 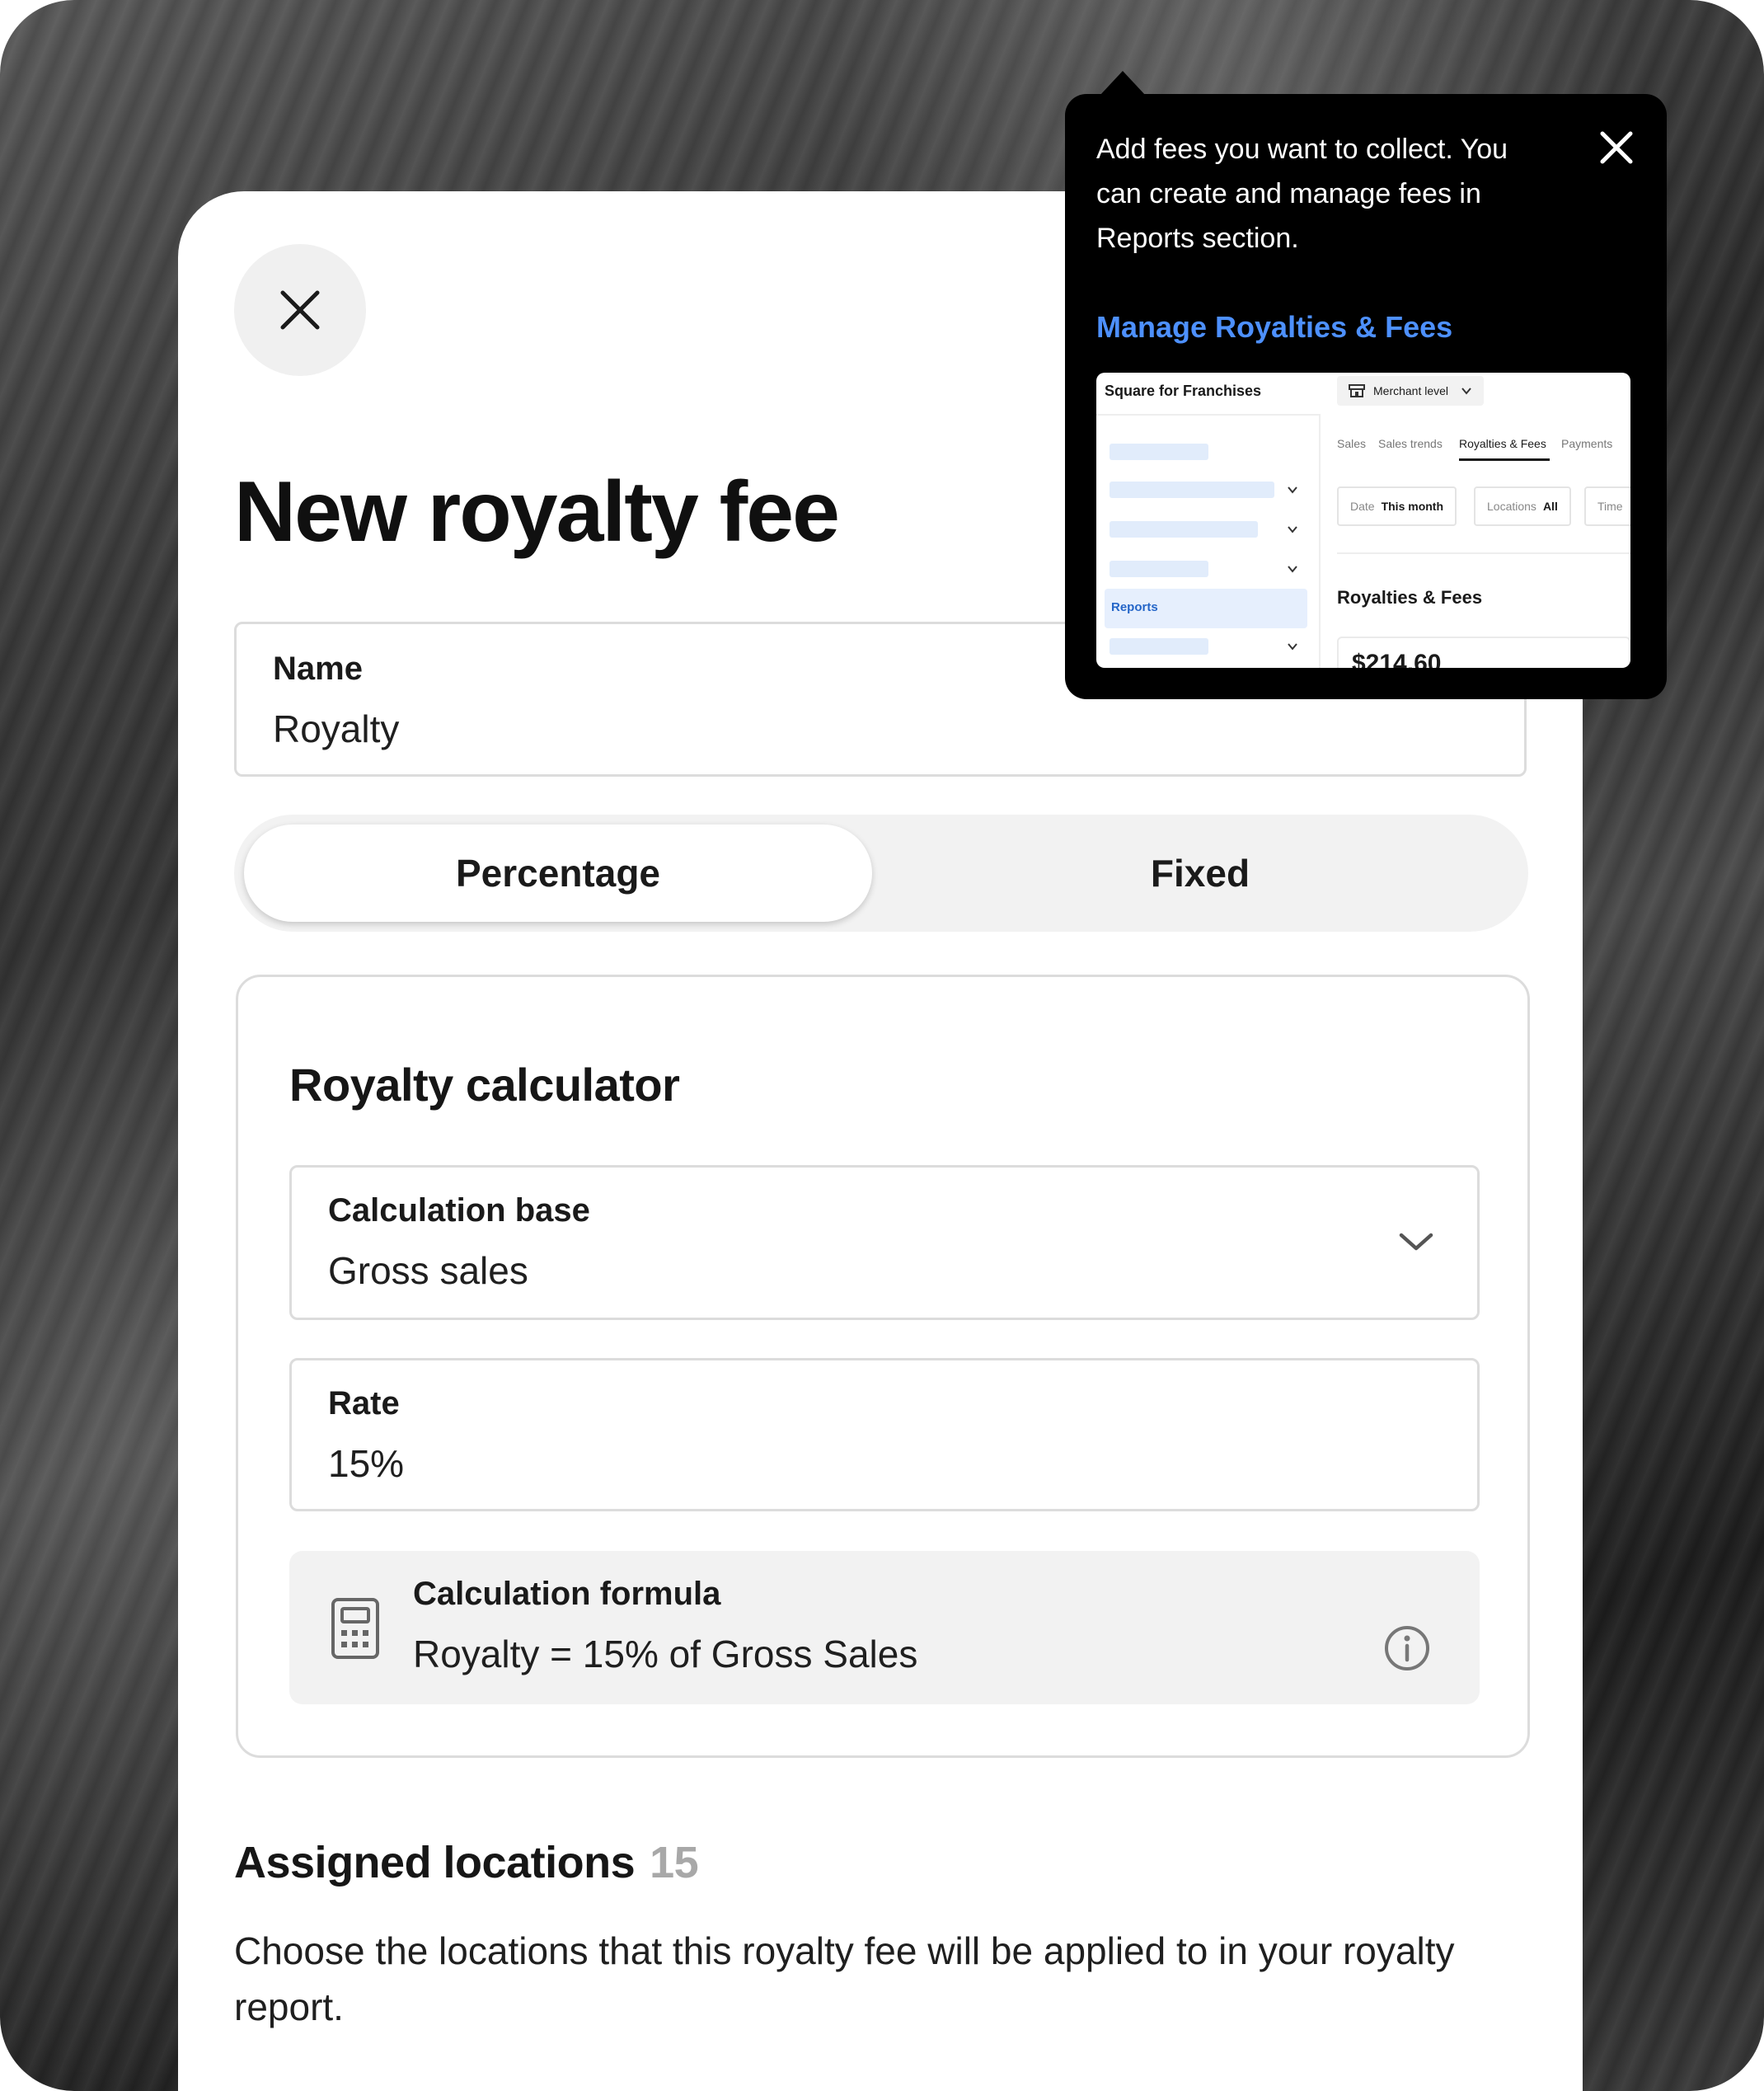 I want to click on rate-value: 15%, so click(x=366, y=1463).